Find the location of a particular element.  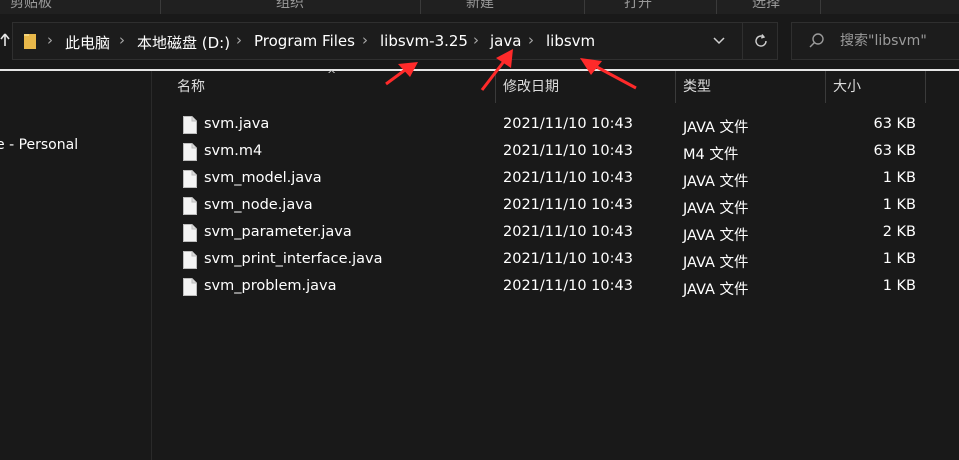

navigation-pane: e - Personal › › is located at coordinates (76, 265).